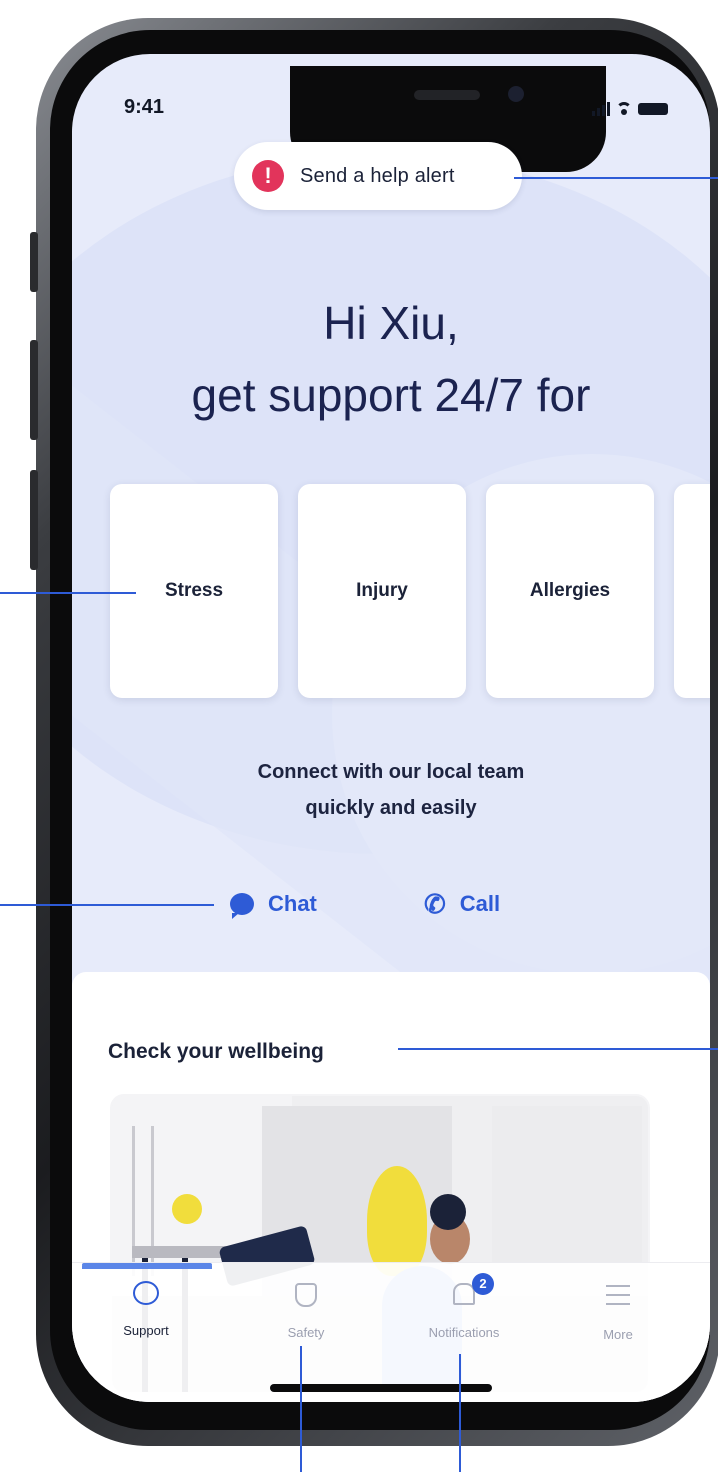 The image size is (718, 1472). I want to click on signal-icon, so click(601, 109).